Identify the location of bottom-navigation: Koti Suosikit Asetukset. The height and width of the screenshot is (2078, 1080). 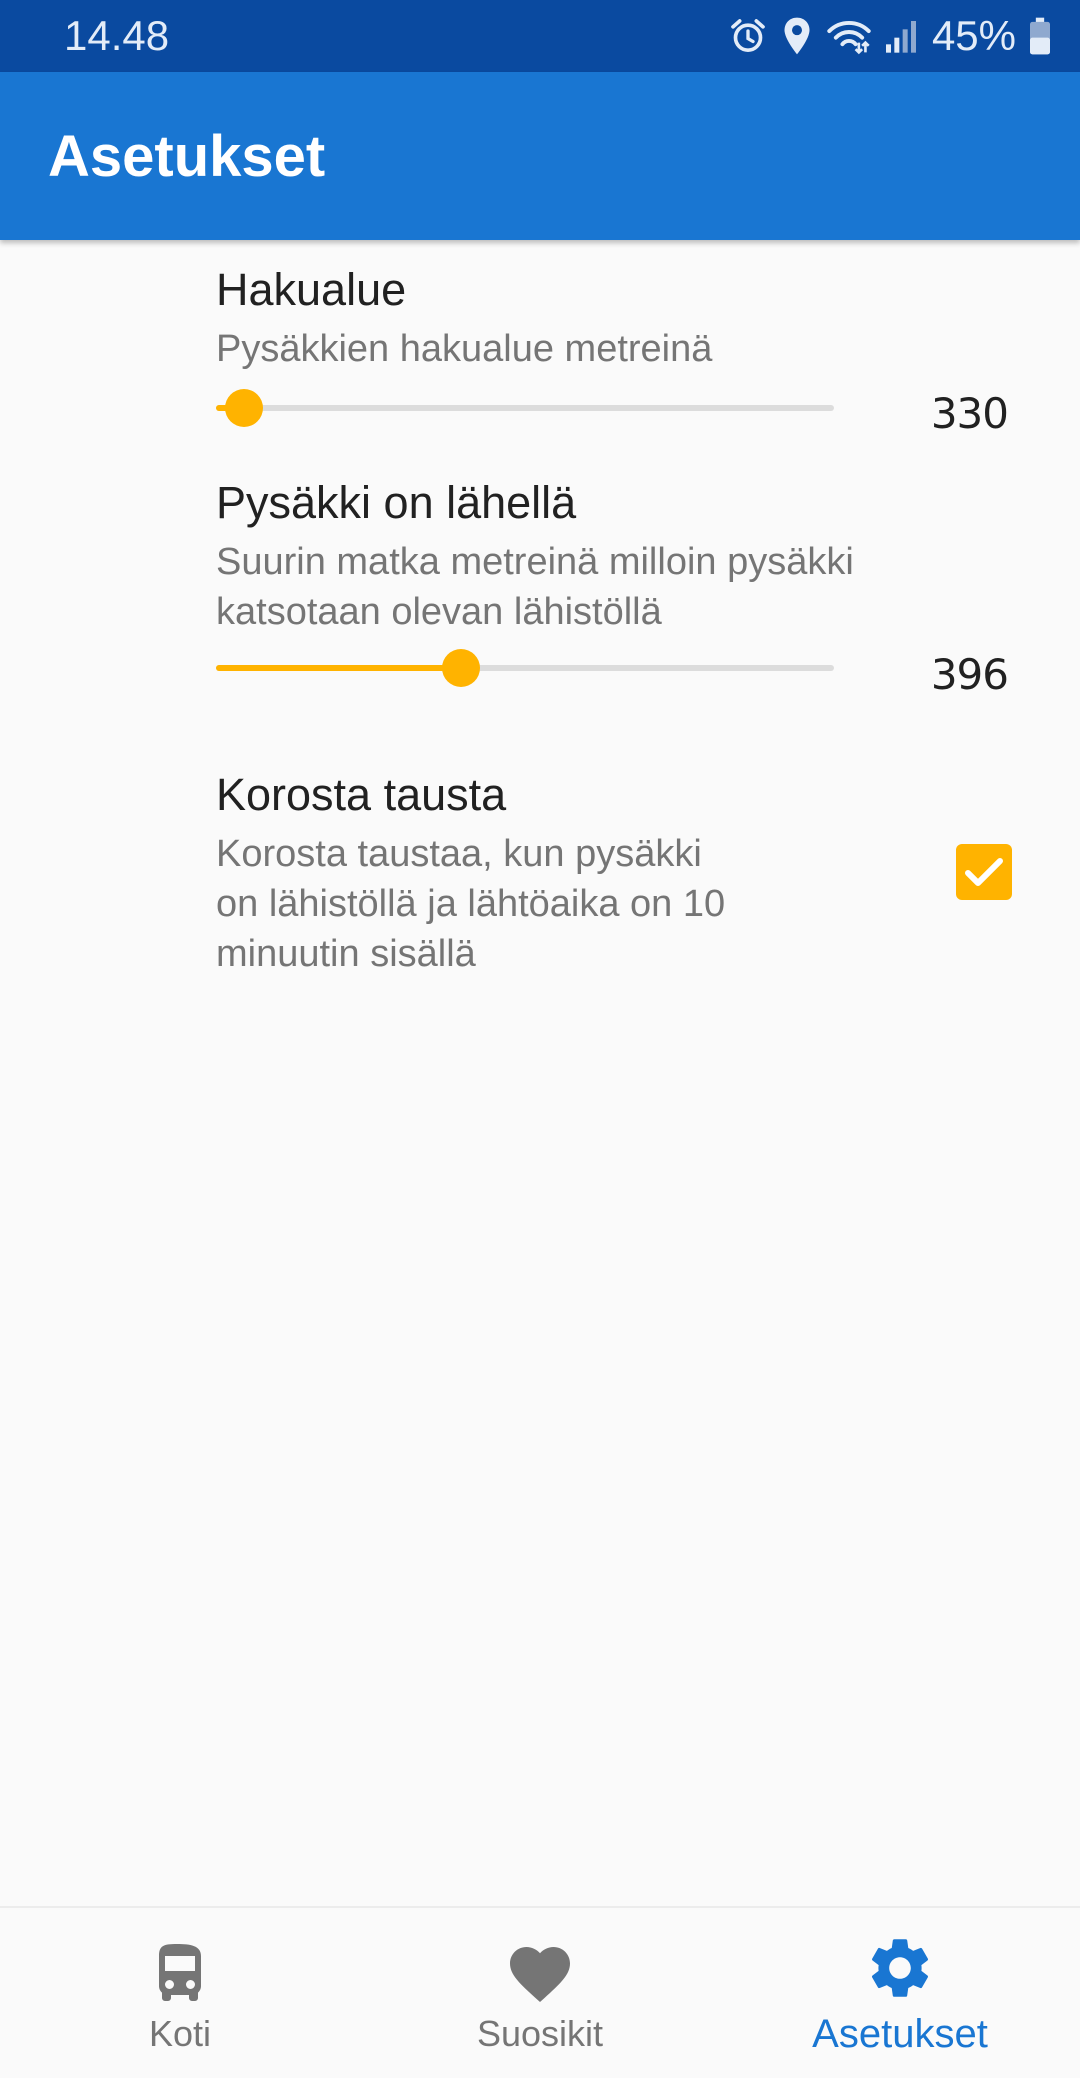
(540, 1992).